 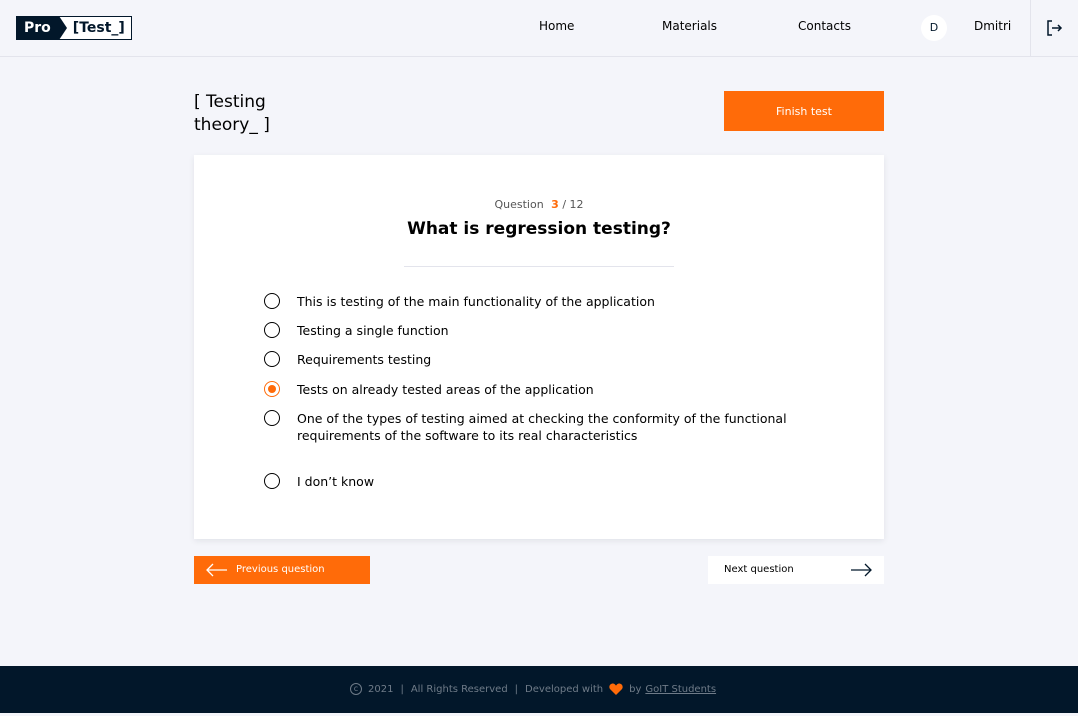 What do you see at coordinates (993, 26) in the screenshot?
I see `user-name: Dmitri` at bounding box center [993, 26].